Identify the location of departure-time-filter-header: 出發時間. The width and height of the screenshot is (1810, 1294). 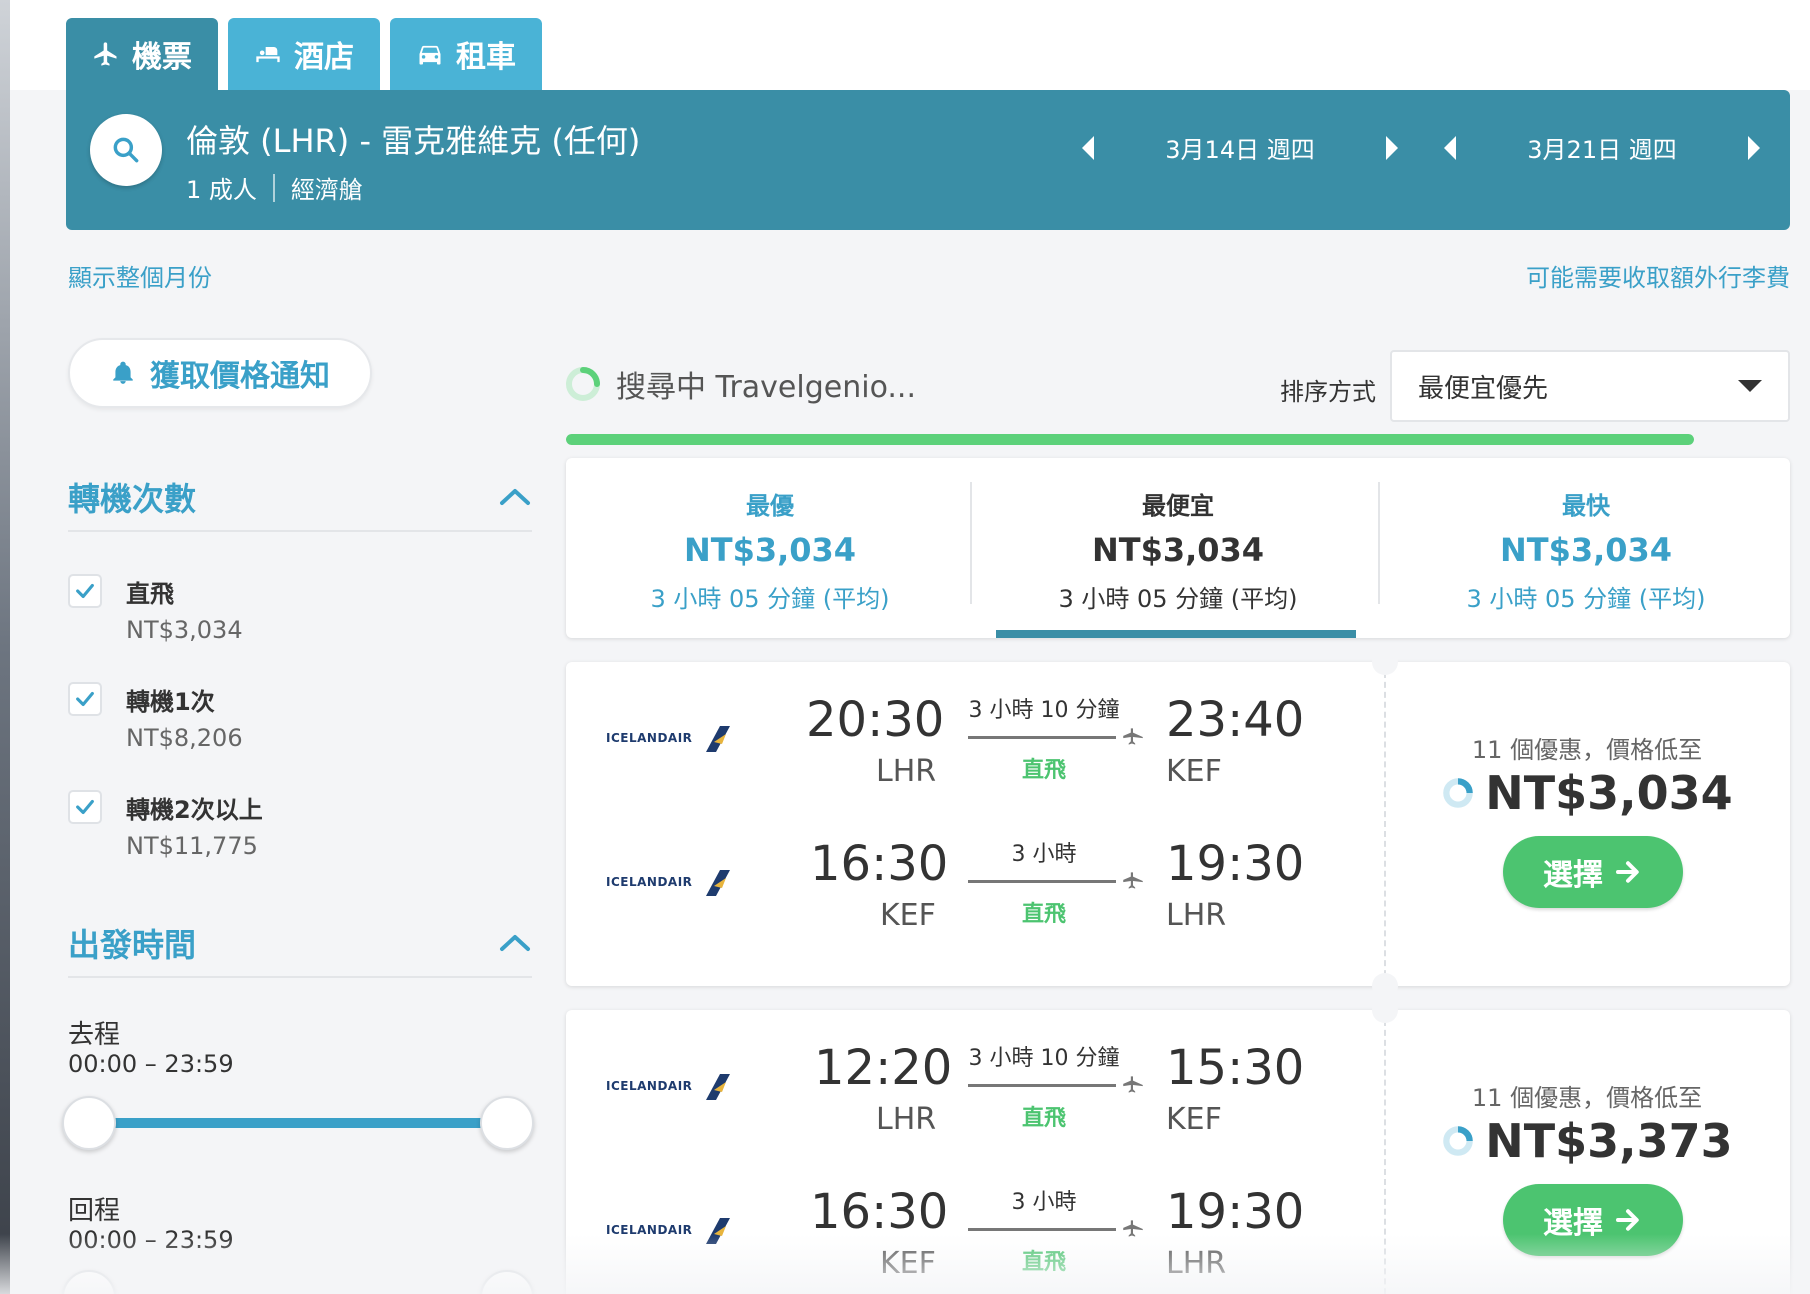
(300, 943).